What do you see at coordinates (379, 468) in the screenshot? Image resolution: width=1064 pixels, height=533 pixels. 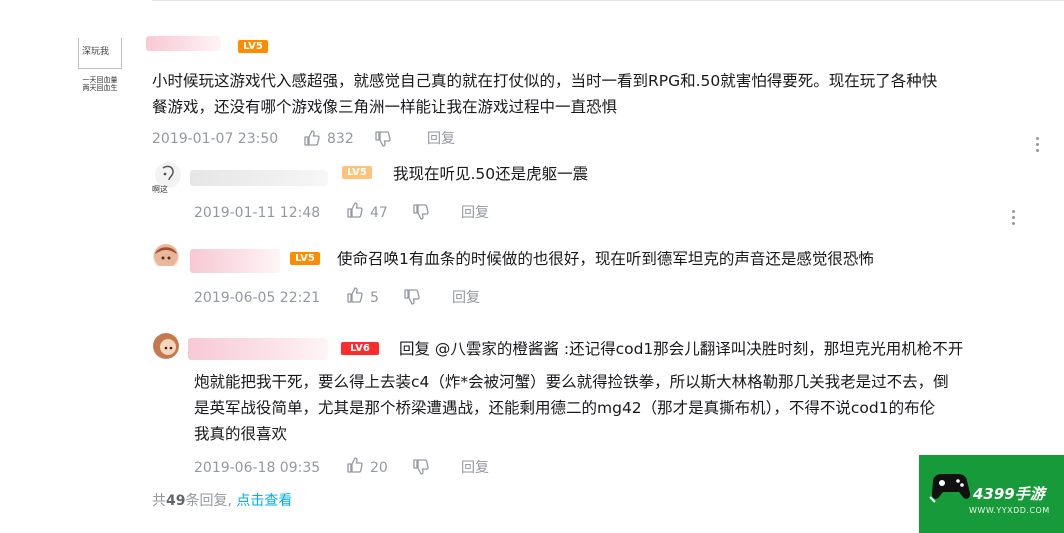 I see `like-count: 20` at bounding box center [379, 468].